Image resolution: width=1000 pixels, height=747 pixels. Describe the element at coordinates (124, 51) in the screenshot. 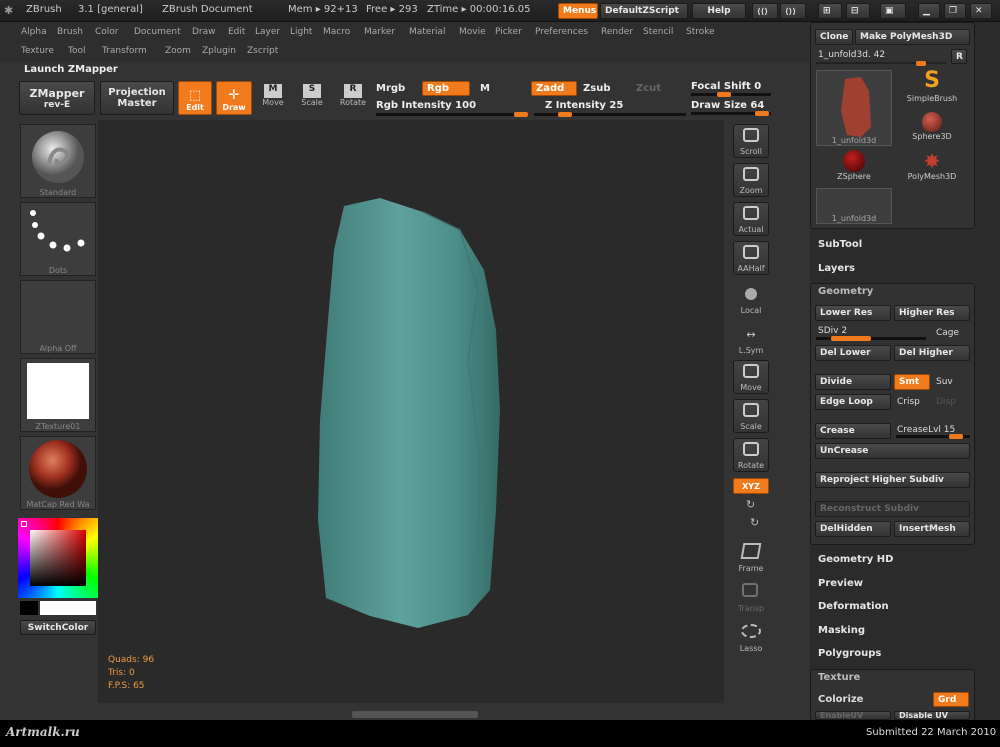

I see `menu-transform: Transform` at that location.